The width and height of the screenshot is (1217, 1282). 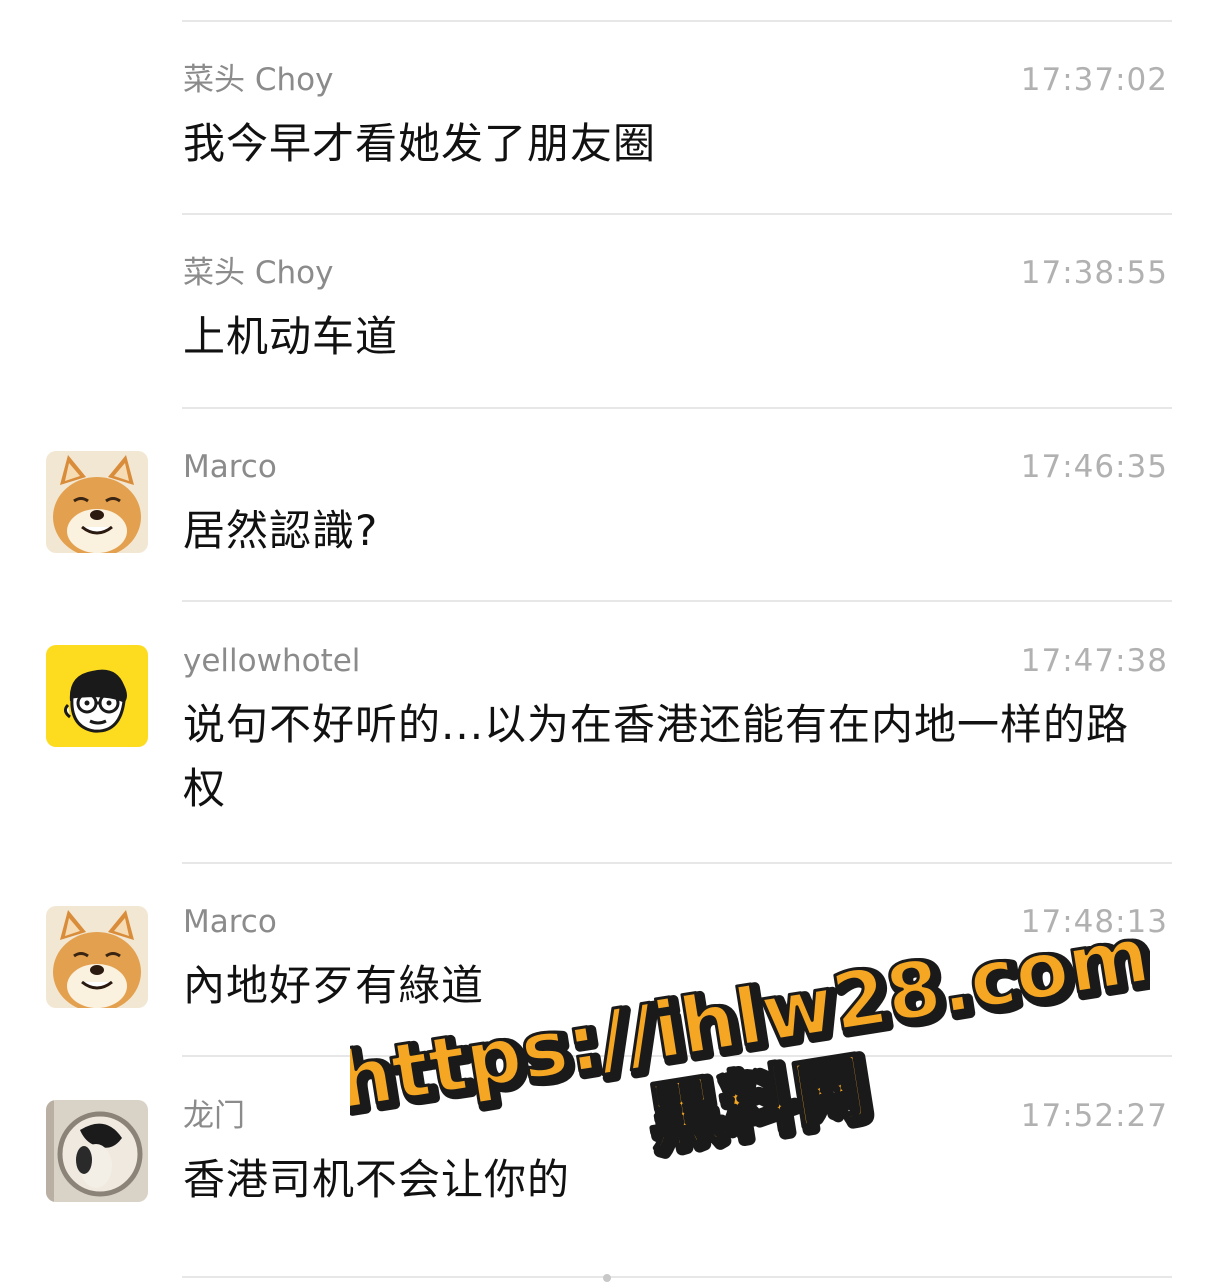 I want to click on message-timestamp: 17:48:13, so click(x=1094, y=922).